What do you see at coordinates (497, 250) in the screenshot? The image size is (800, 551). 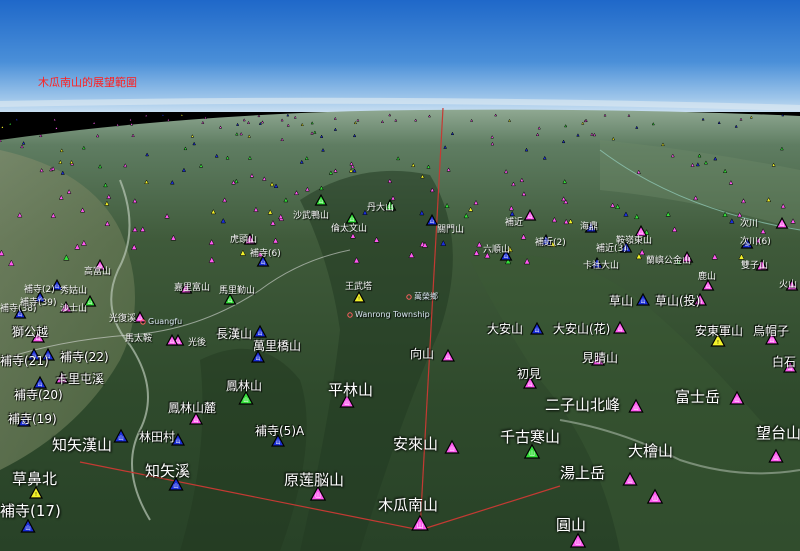 I see `peak-label: 六順山` at bounding box center [497, 250].